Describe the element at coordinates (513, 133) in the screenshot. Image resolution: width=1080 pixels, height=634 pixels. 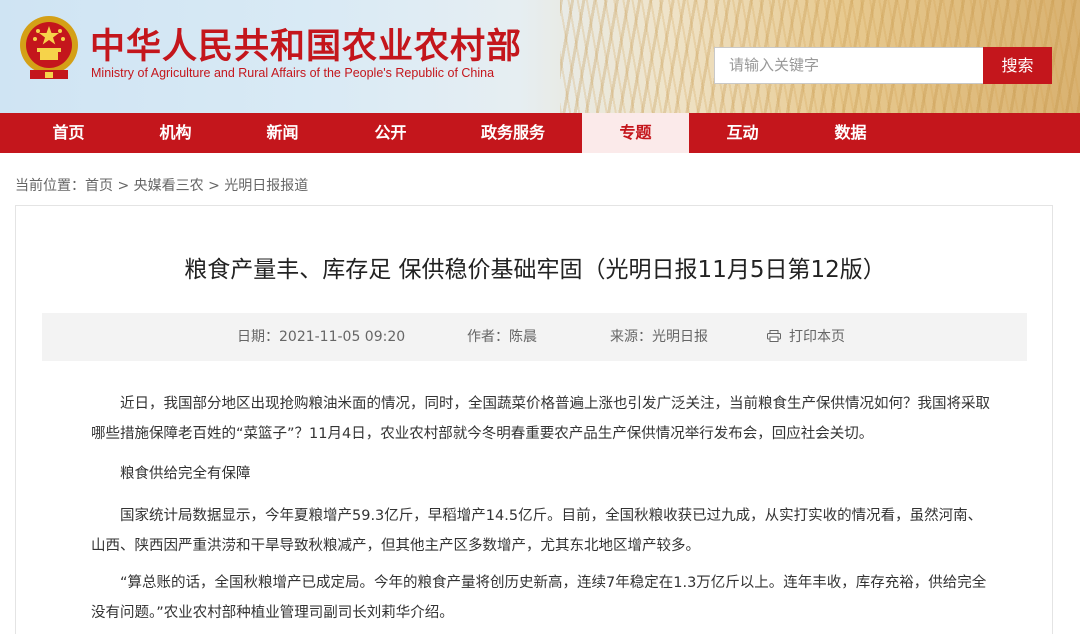
I see `nav-item-services: 政务服务` at that location.